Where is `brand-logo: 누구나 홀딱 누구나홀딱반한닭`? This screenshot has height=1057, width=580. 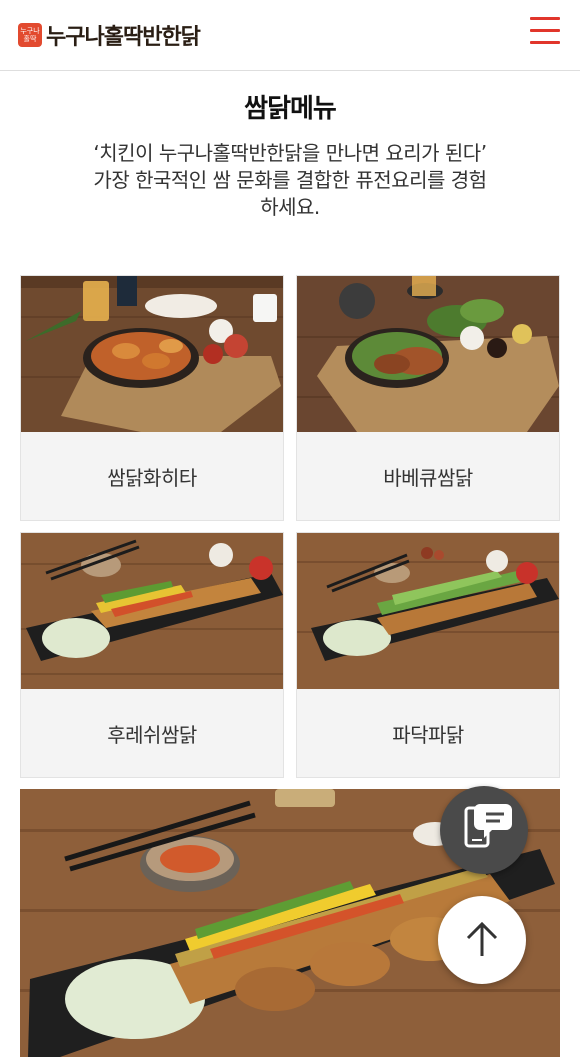 brand-logo: 누구나 홀딱 누구나홀딱반한닭 is located at coordinates (109, 35).